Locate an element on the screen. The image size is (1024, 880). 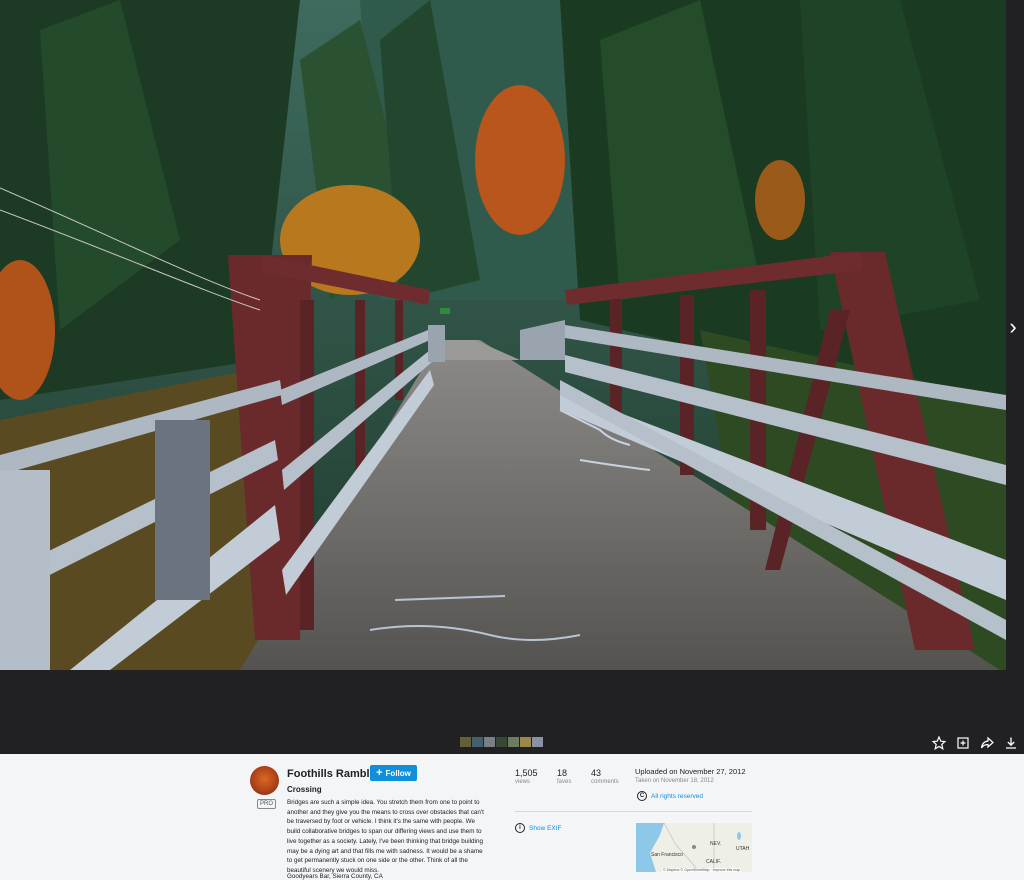
map-label-calif: CALIF. is located at coordinates (714, 862).